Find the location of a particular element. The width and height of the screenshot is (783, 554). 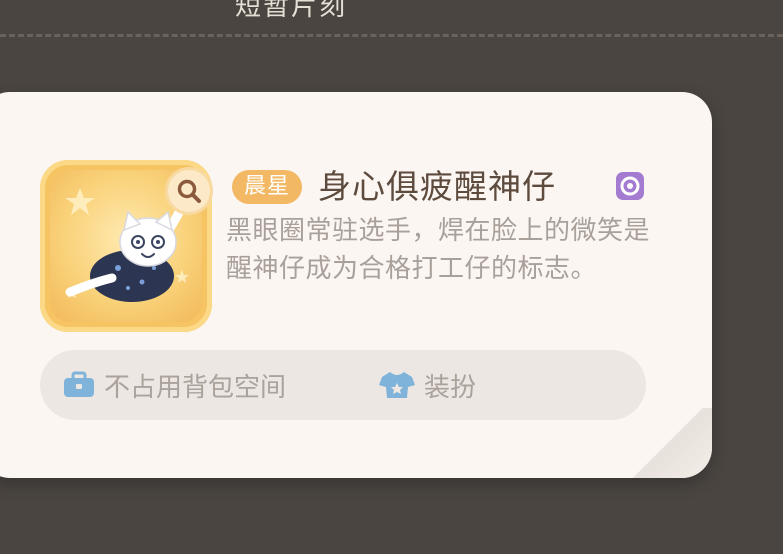

item-description: 黑眼圈常驻选手，焊在脸上的微笑是醒神仔成为合格打工仔的标志。 is located at coordinates (438, 250).